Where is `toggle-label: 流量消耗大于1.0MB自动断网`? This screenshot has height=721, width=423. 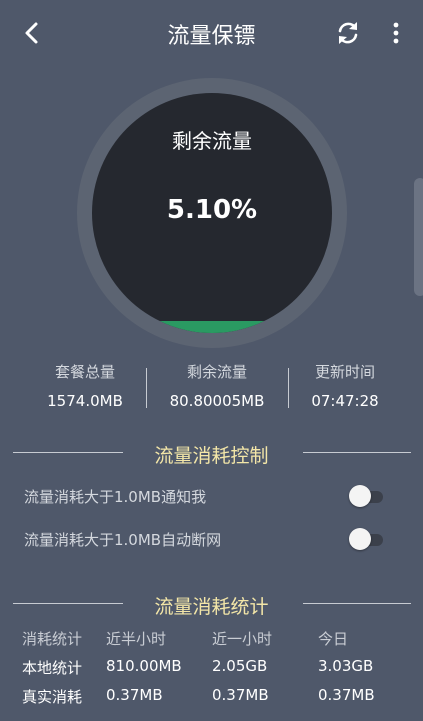 toggle-label: 流量消耗大于1.0MB自动断网 is located at coordinates (123, 540).